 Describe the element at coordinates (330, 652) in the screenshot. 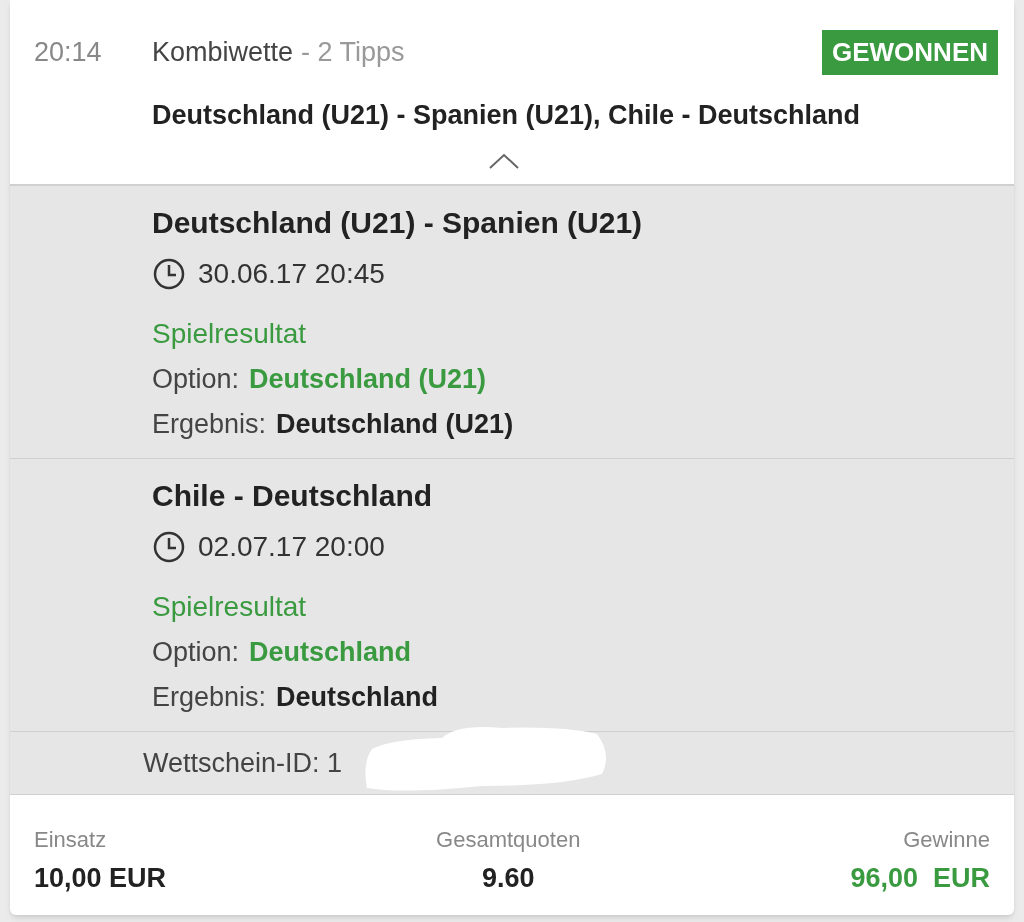

I see `option-value: Deutschland` at that location.